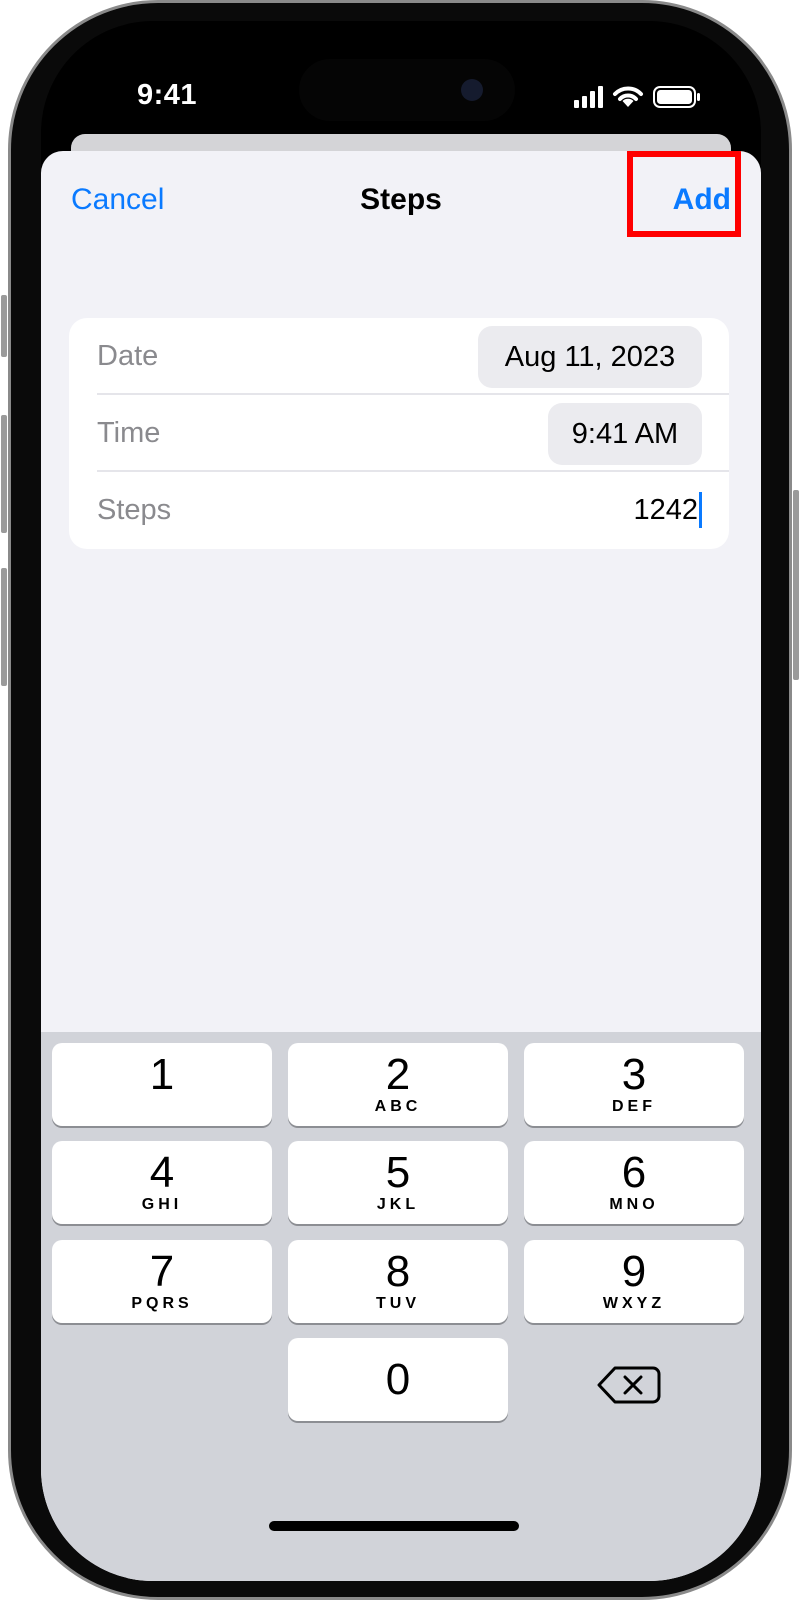  Describe the element at coordinates (398, 1074) in the screenshot. I see `key-number: 2` at that location.